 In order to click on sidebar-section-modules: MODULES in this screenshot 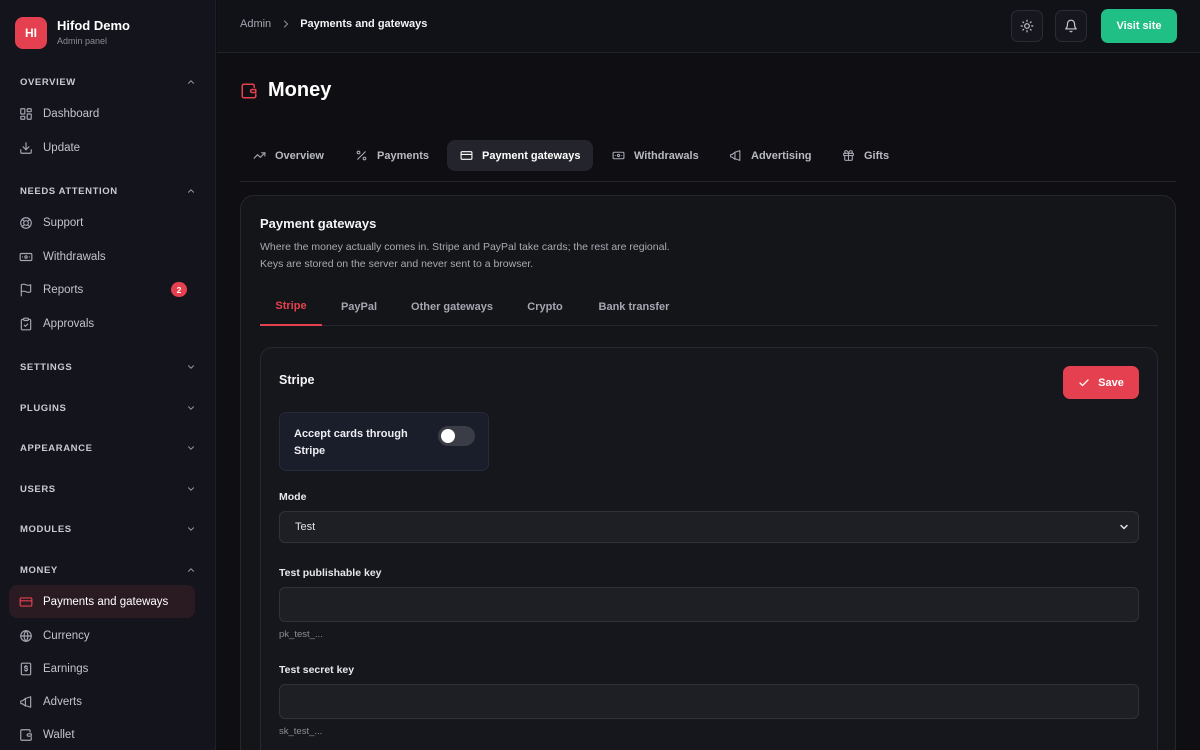, I will do `click(108, 529)`.